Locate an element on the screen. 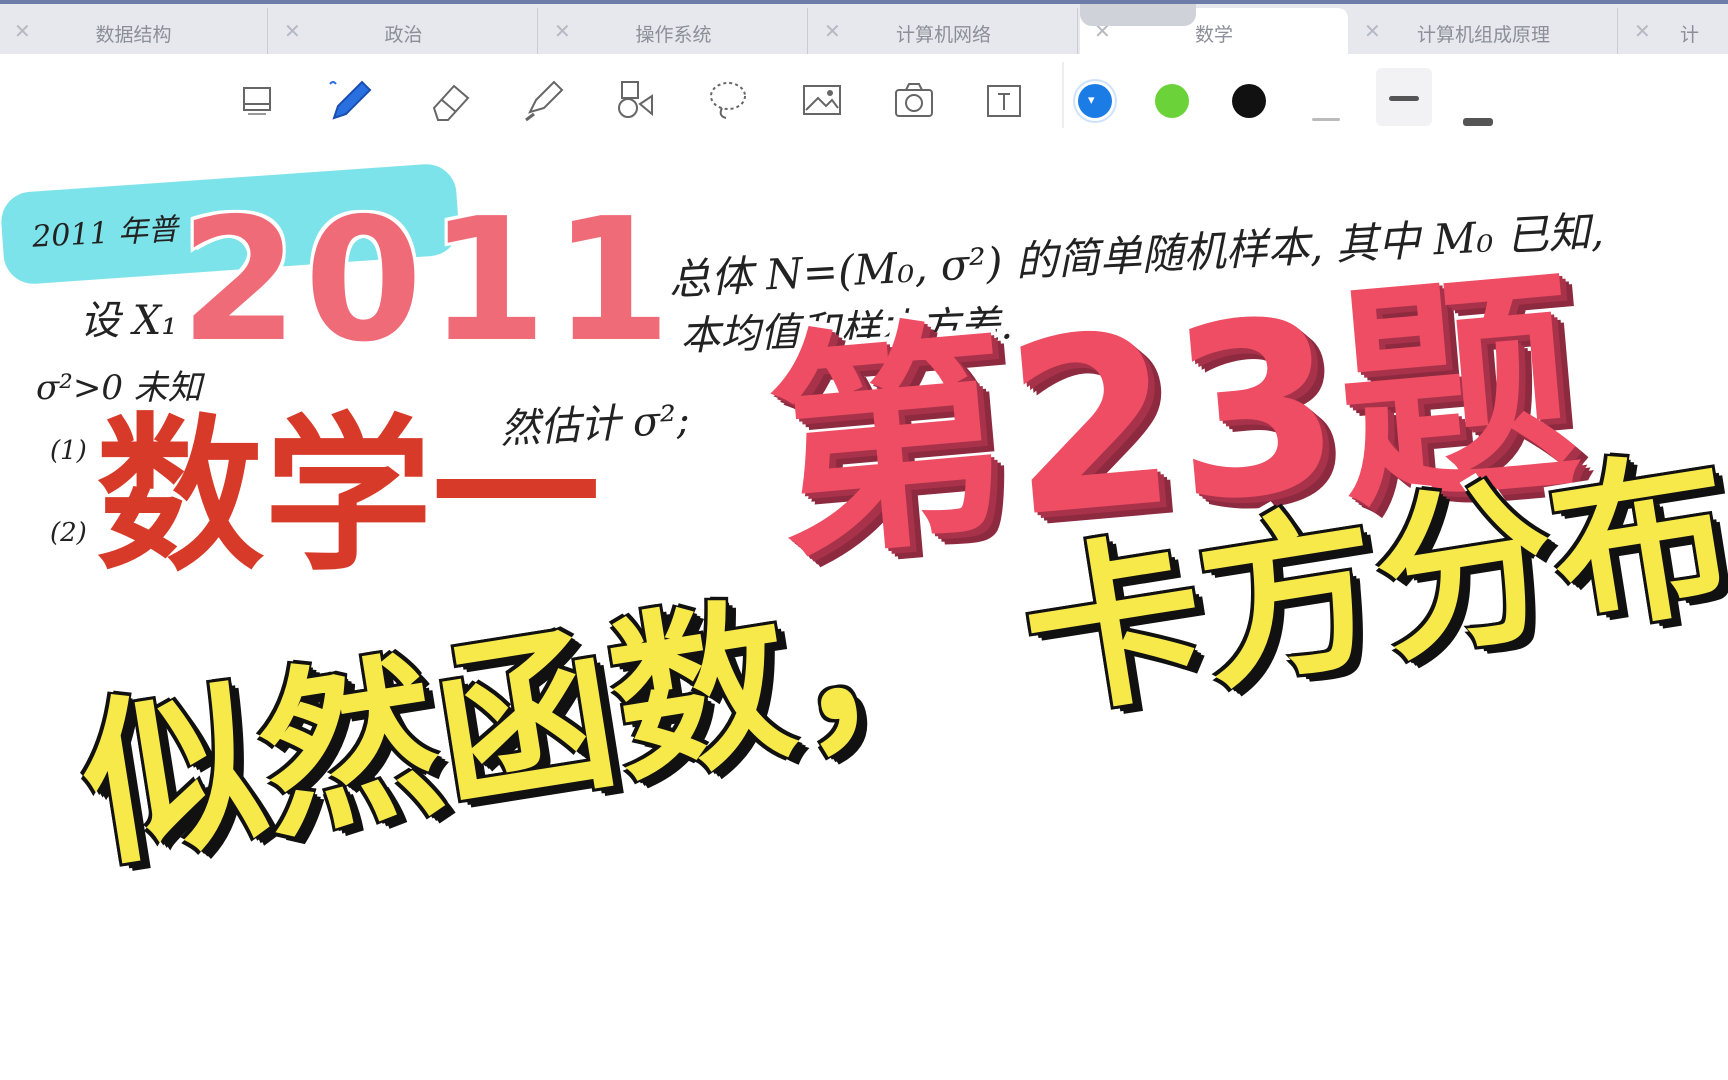  tab-computer-organization: ✕ 计算机组成原理 is located at coordinates (1484, 31).